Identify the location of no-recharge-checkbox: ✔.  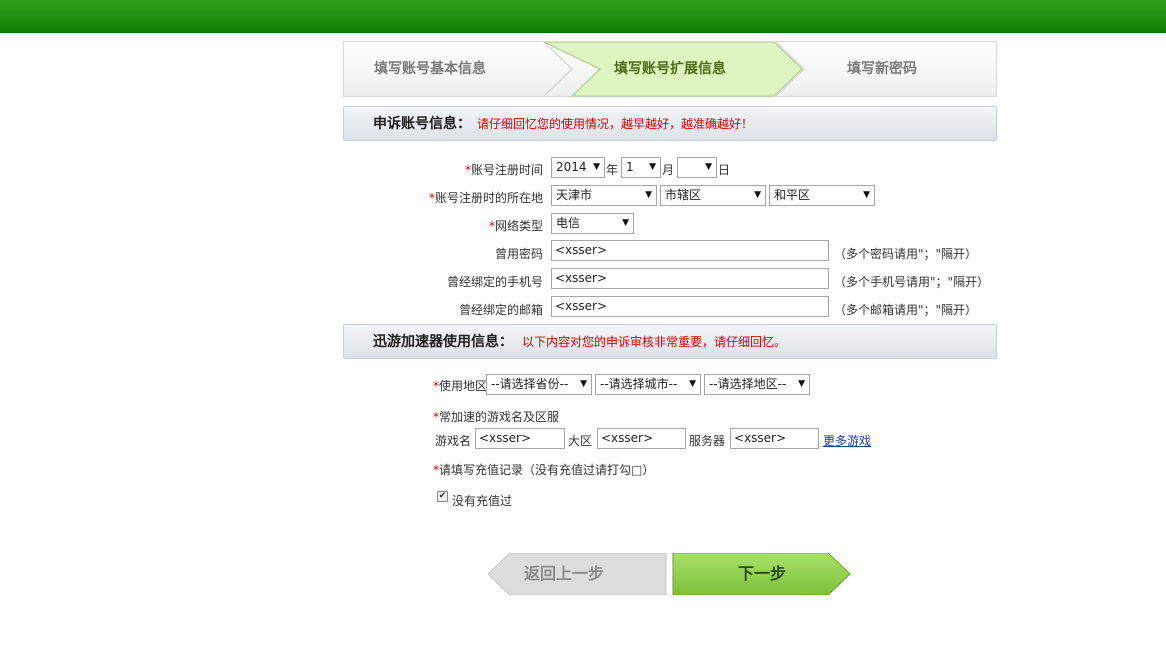
(442, 496).